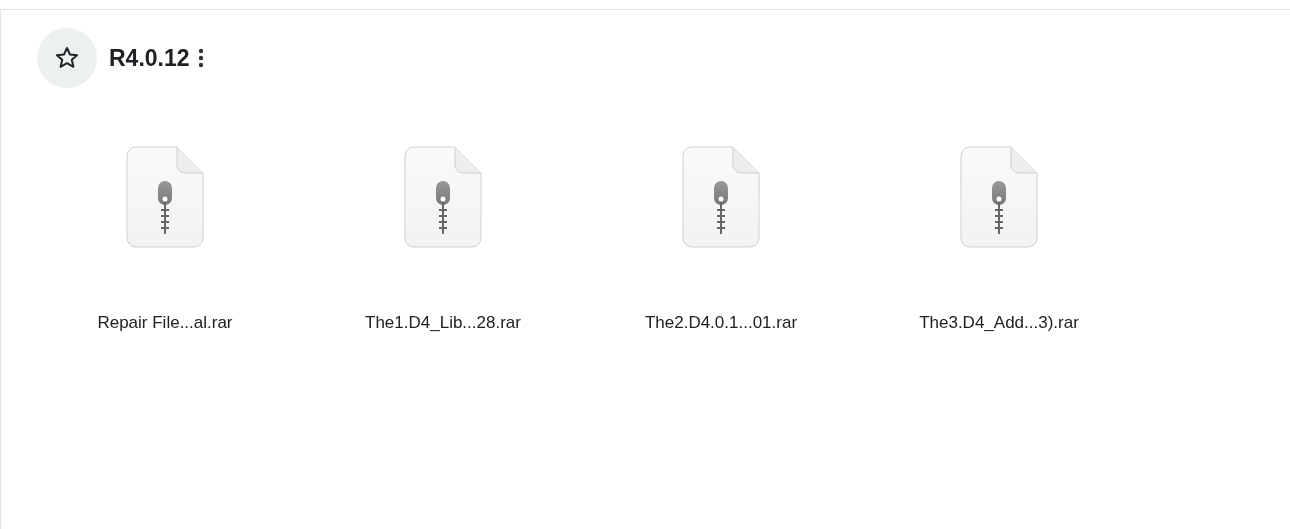 The image size is (1290, 529). Describe the element at coordinates (149, 58) in the screenshot. I see `folder-title: R4.0.12` at that location.